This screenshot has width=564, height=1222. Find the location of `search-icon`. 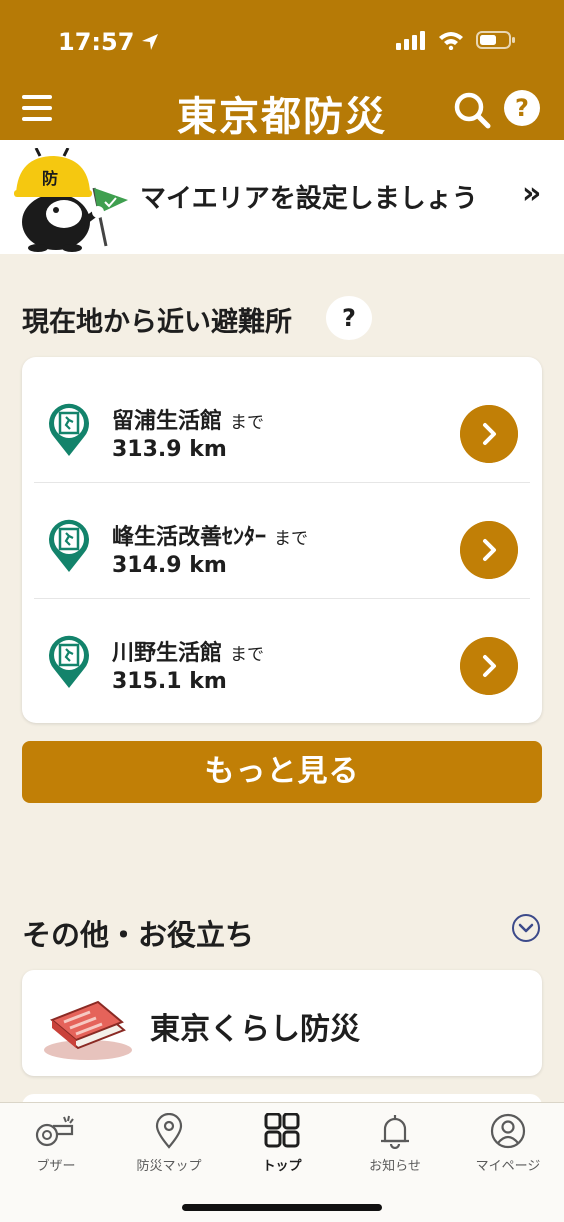

search-icon is located at coordinates (472, 110).